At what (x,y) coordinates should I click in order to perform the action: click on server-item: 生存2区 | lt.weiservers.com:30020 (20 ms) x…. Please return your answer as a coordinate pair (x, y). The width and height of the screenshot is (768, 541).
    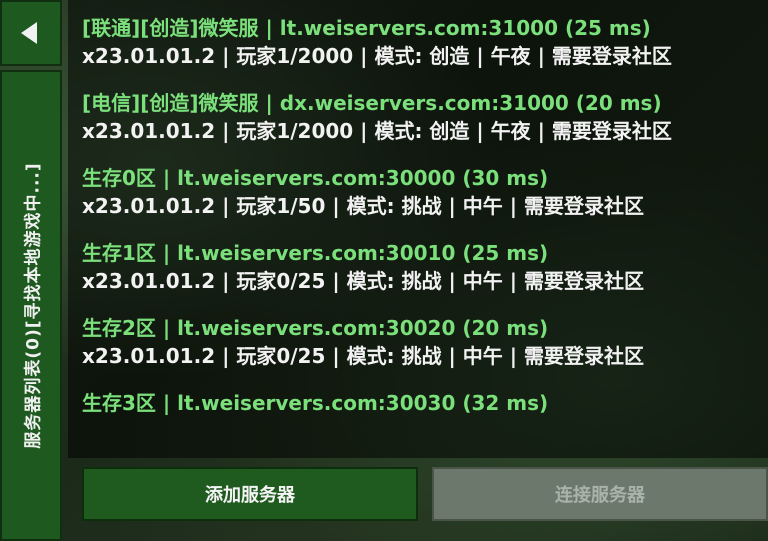
    Looking at the image, I should click on (425, 342).